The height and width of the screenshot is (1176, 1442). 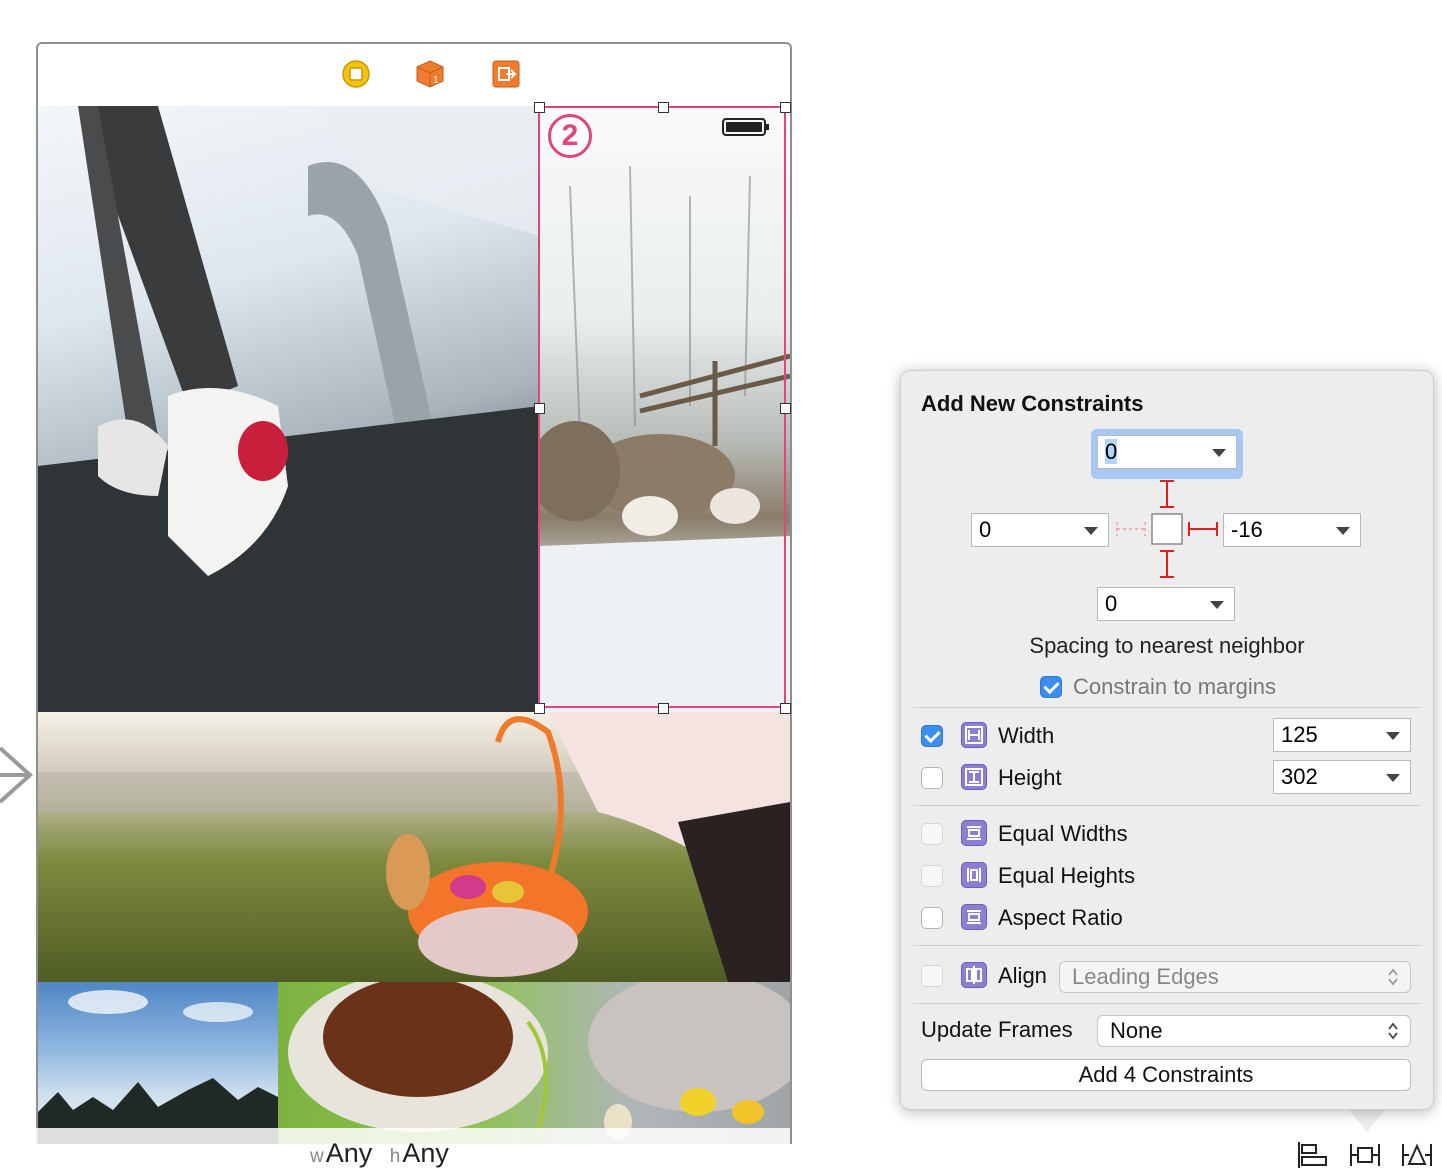 What do you see at coordinates (425, 1153) in the screenshot?
I see `height-class-value: Any` at bounding box center [425, 1153].